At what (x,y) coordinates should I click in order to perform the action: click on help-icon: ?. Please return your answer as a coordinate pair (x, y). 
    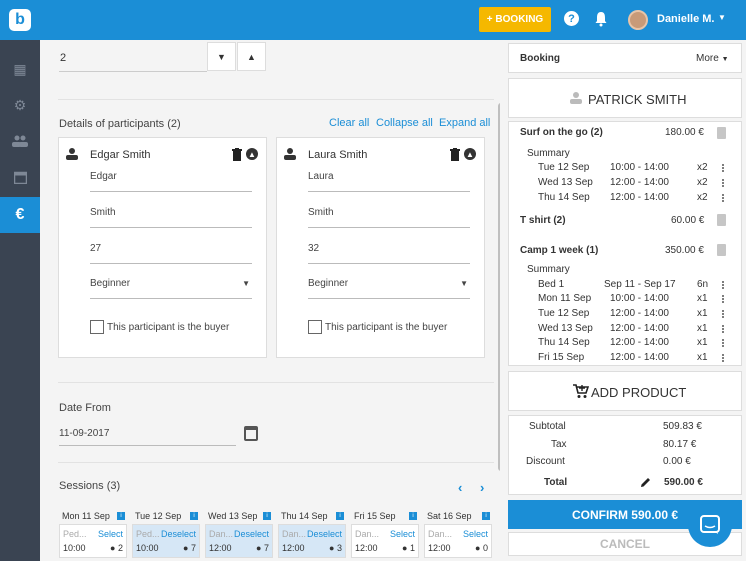
    Looking at the image, I should click on (571, 18).